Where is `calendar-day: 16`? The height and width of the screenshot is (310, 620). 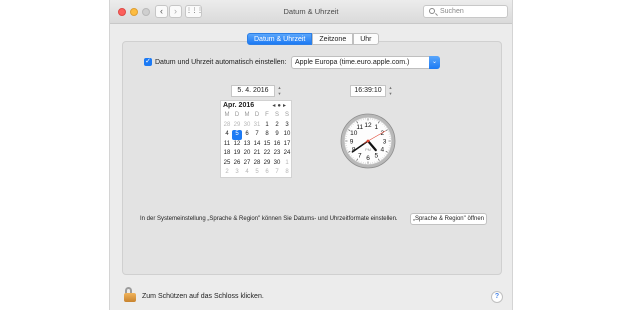
calendar-day: 16 is located at coordinates (277, 145).